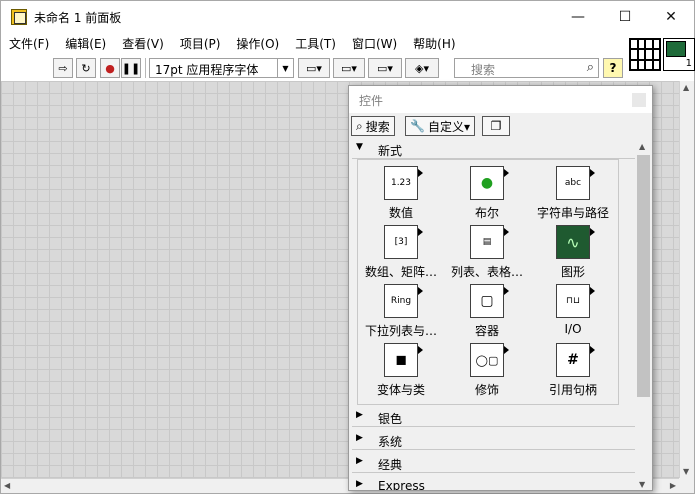 The width and height of the screenshot is (695, 494). Describe the element at coordinates (578, 16) in the screenshot. I see `minimize-button: —` at that location.